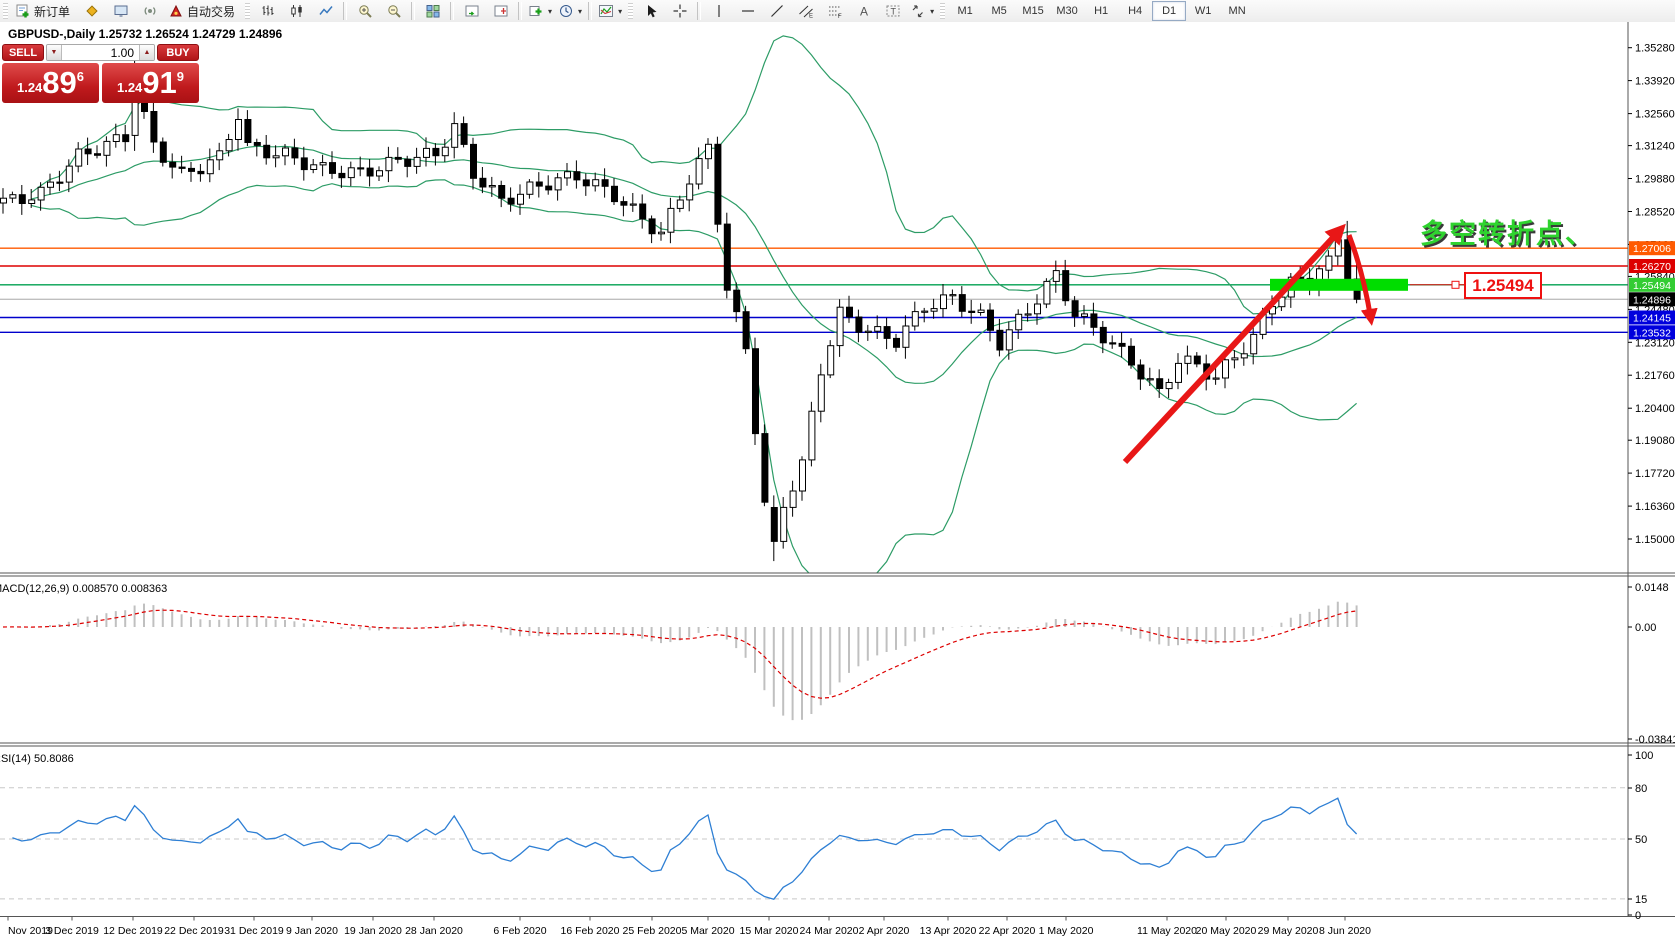  Describe the element at coordinates (23, 52) in the screenshot. I see `sell-button: SELL` at that location.